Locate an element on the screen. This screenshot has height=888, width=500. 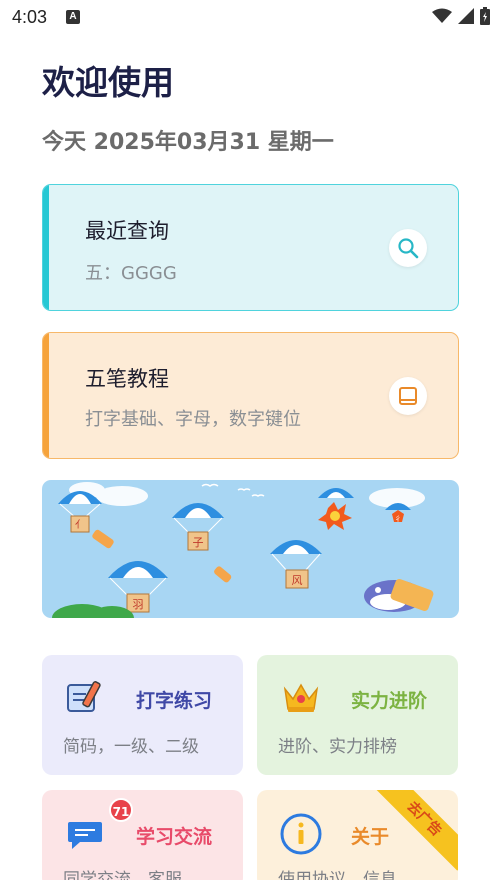
banner-glyph: 风 is located at coordinates (297, 580).